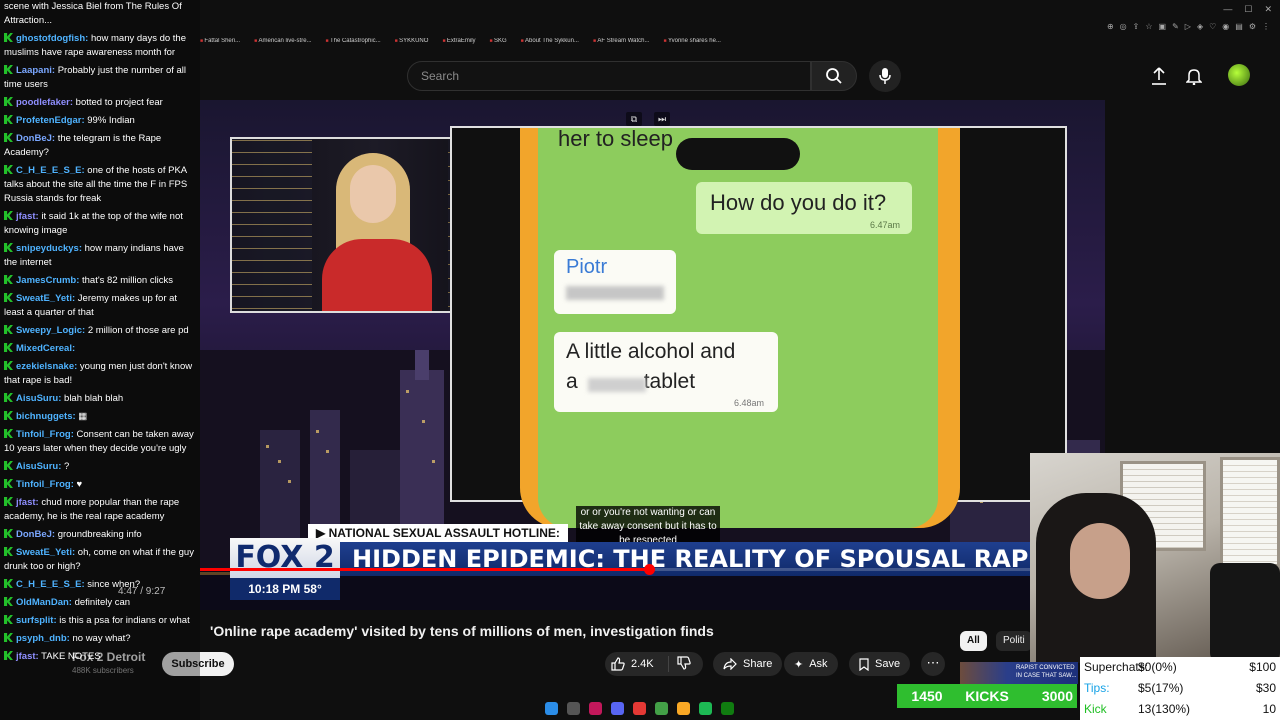  I want to click on chat-text: 99% Indian, so click(111, 120).